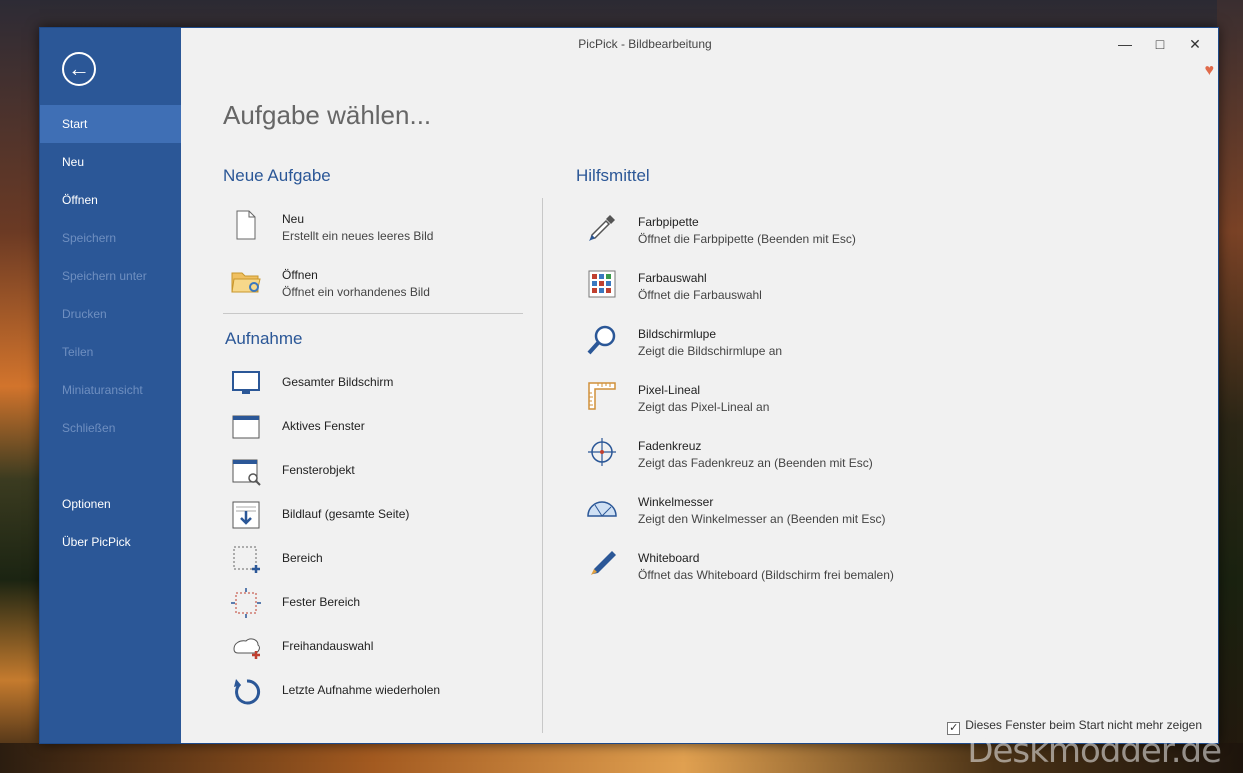 Image resolution: width=1243 pixels, height=773 pixels. Describe the element at coordinates (602, 564) in the screenshot. I see `pen-icon` at that location.